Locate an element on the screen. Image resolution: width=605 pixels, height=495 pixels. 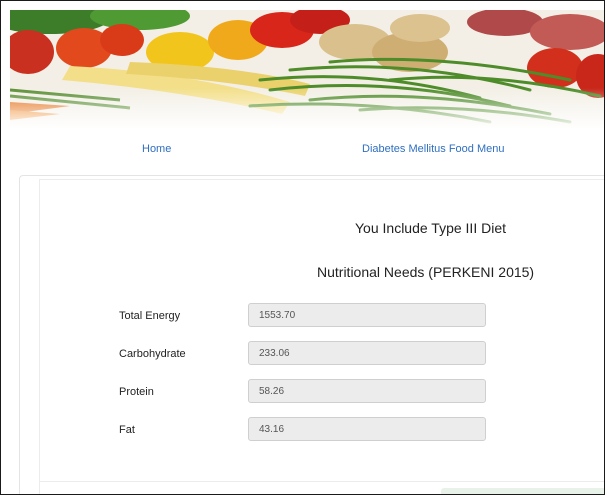
panel-divider is located at coordinates (321, 481).